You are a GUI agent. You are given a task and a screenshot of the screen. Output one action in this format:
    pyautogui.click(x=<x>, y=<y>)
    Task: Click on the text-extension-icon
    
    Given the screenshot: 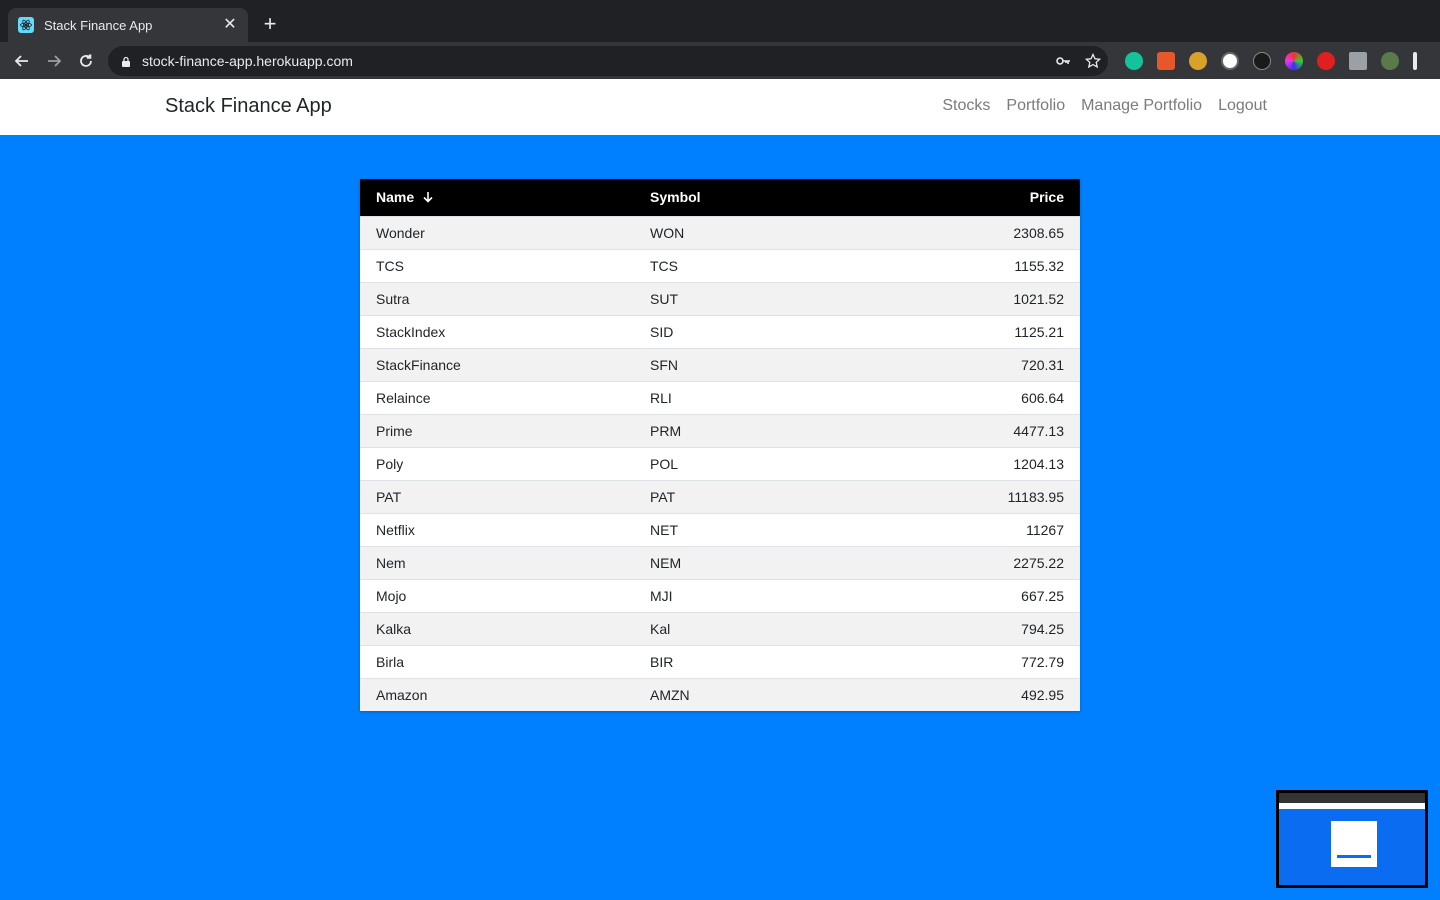 What is the action you would take?
    pyautogui.click(x=1198, y=61)
    